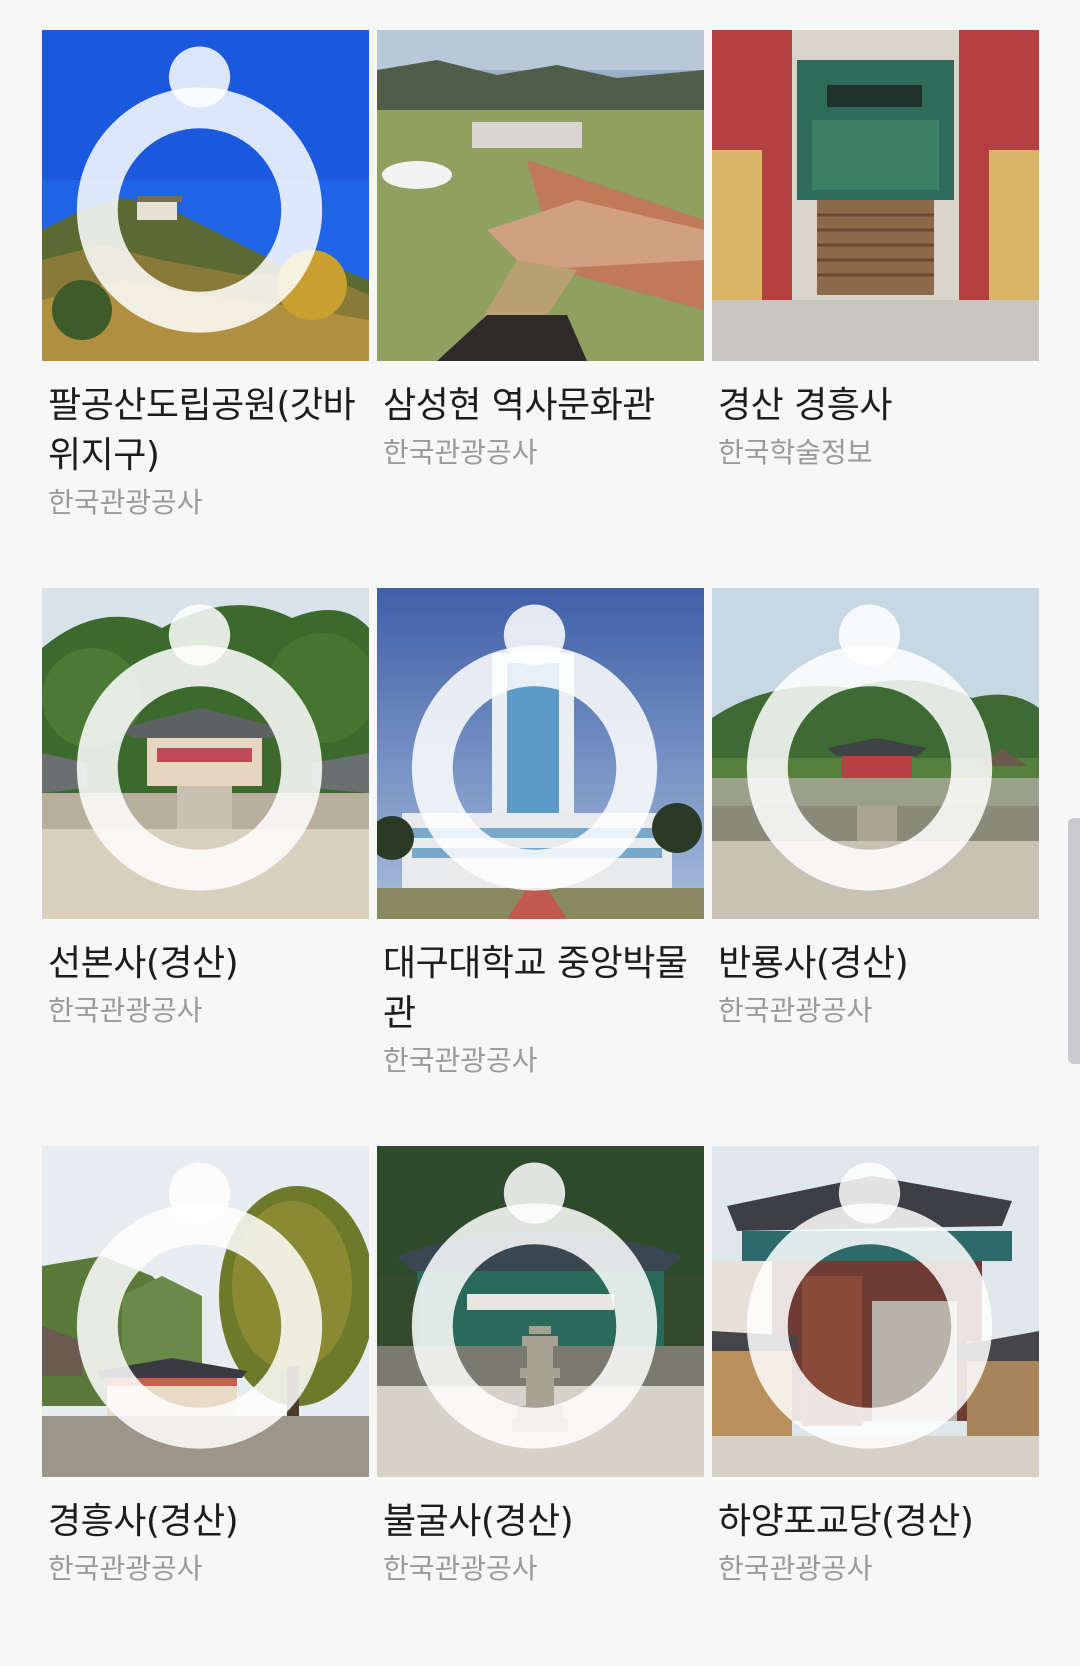 The height and width of the screenshot is (1666, 1080). I want to click on place-card: 삼성현 역사문화관 한국관광공사, so click(540, 309).